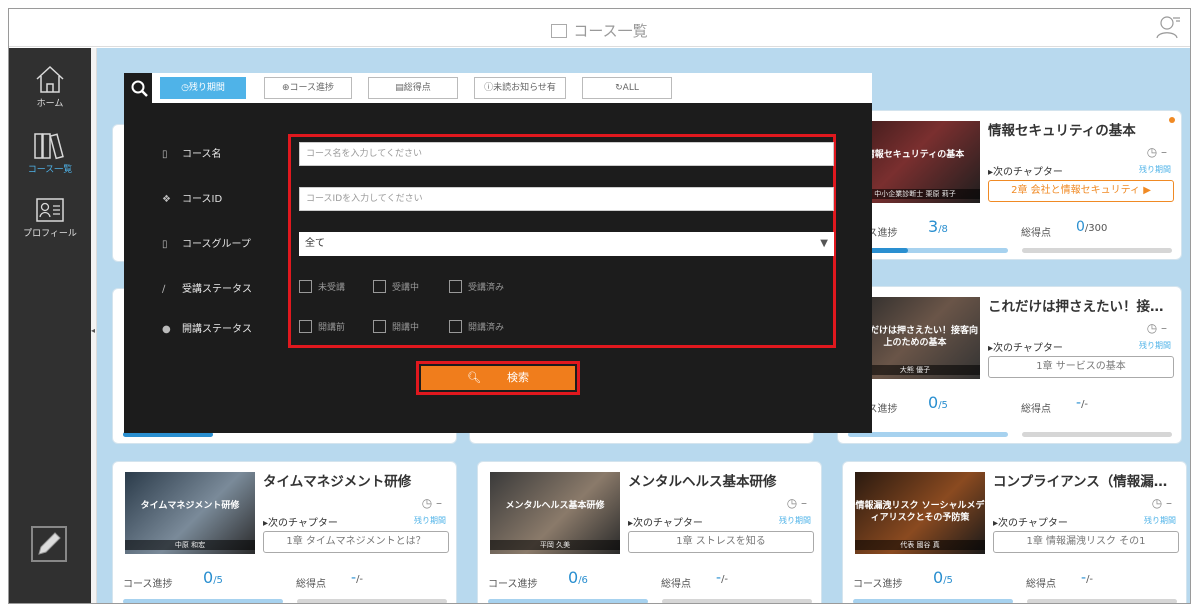  I want to click on next-chapter-button: 1章 サービスの基本, so click(1081, 367).